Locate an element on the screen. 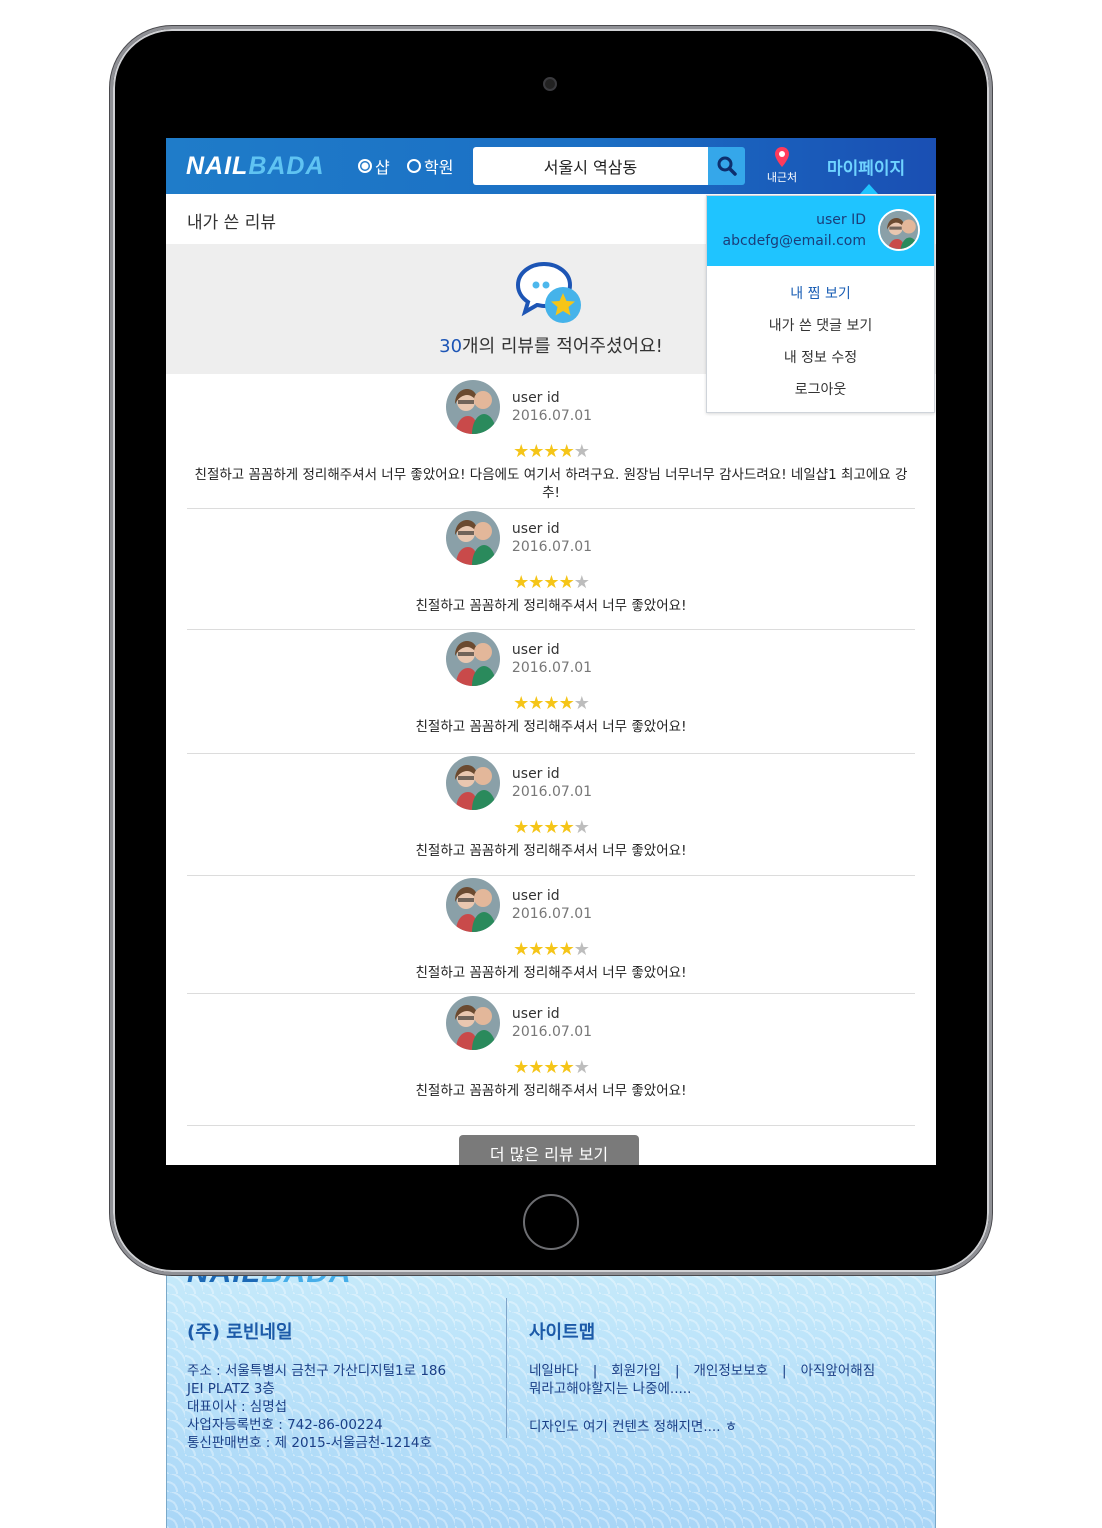 Image resolution: width=1102 pixels, height=1528 pixels. camera-icon is located at coordinates (550, 84).